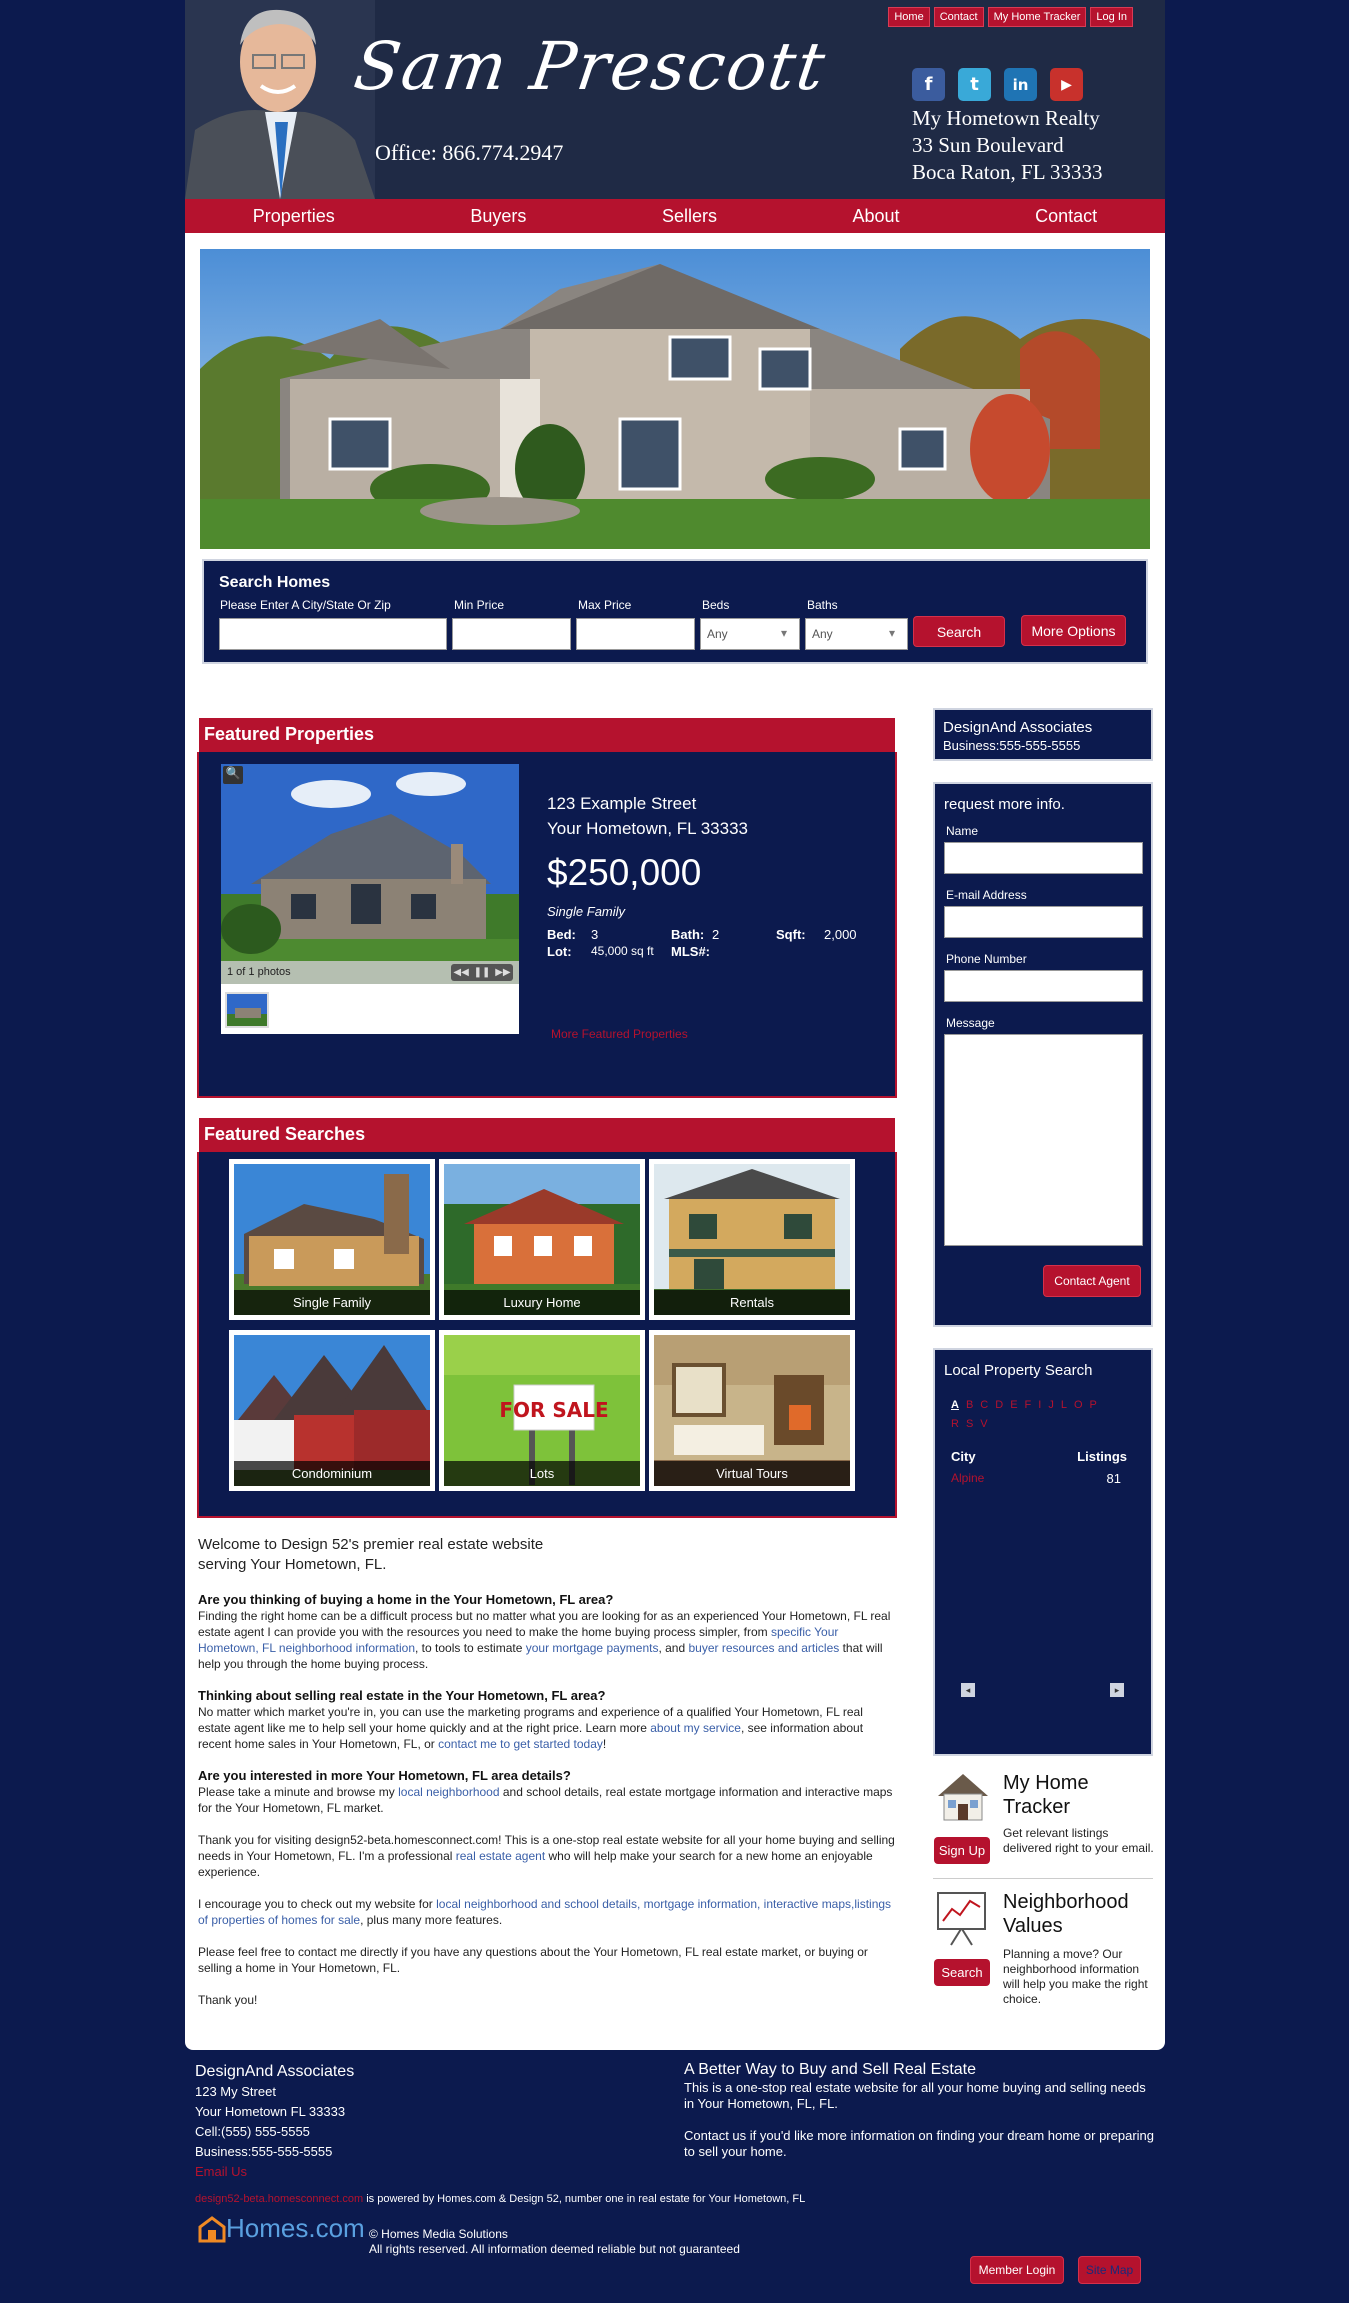 The image size is (1349, 2303). Describe the element at coordinates (909, 17) in the screenshot. I see `top-link-home: Home` at that location.